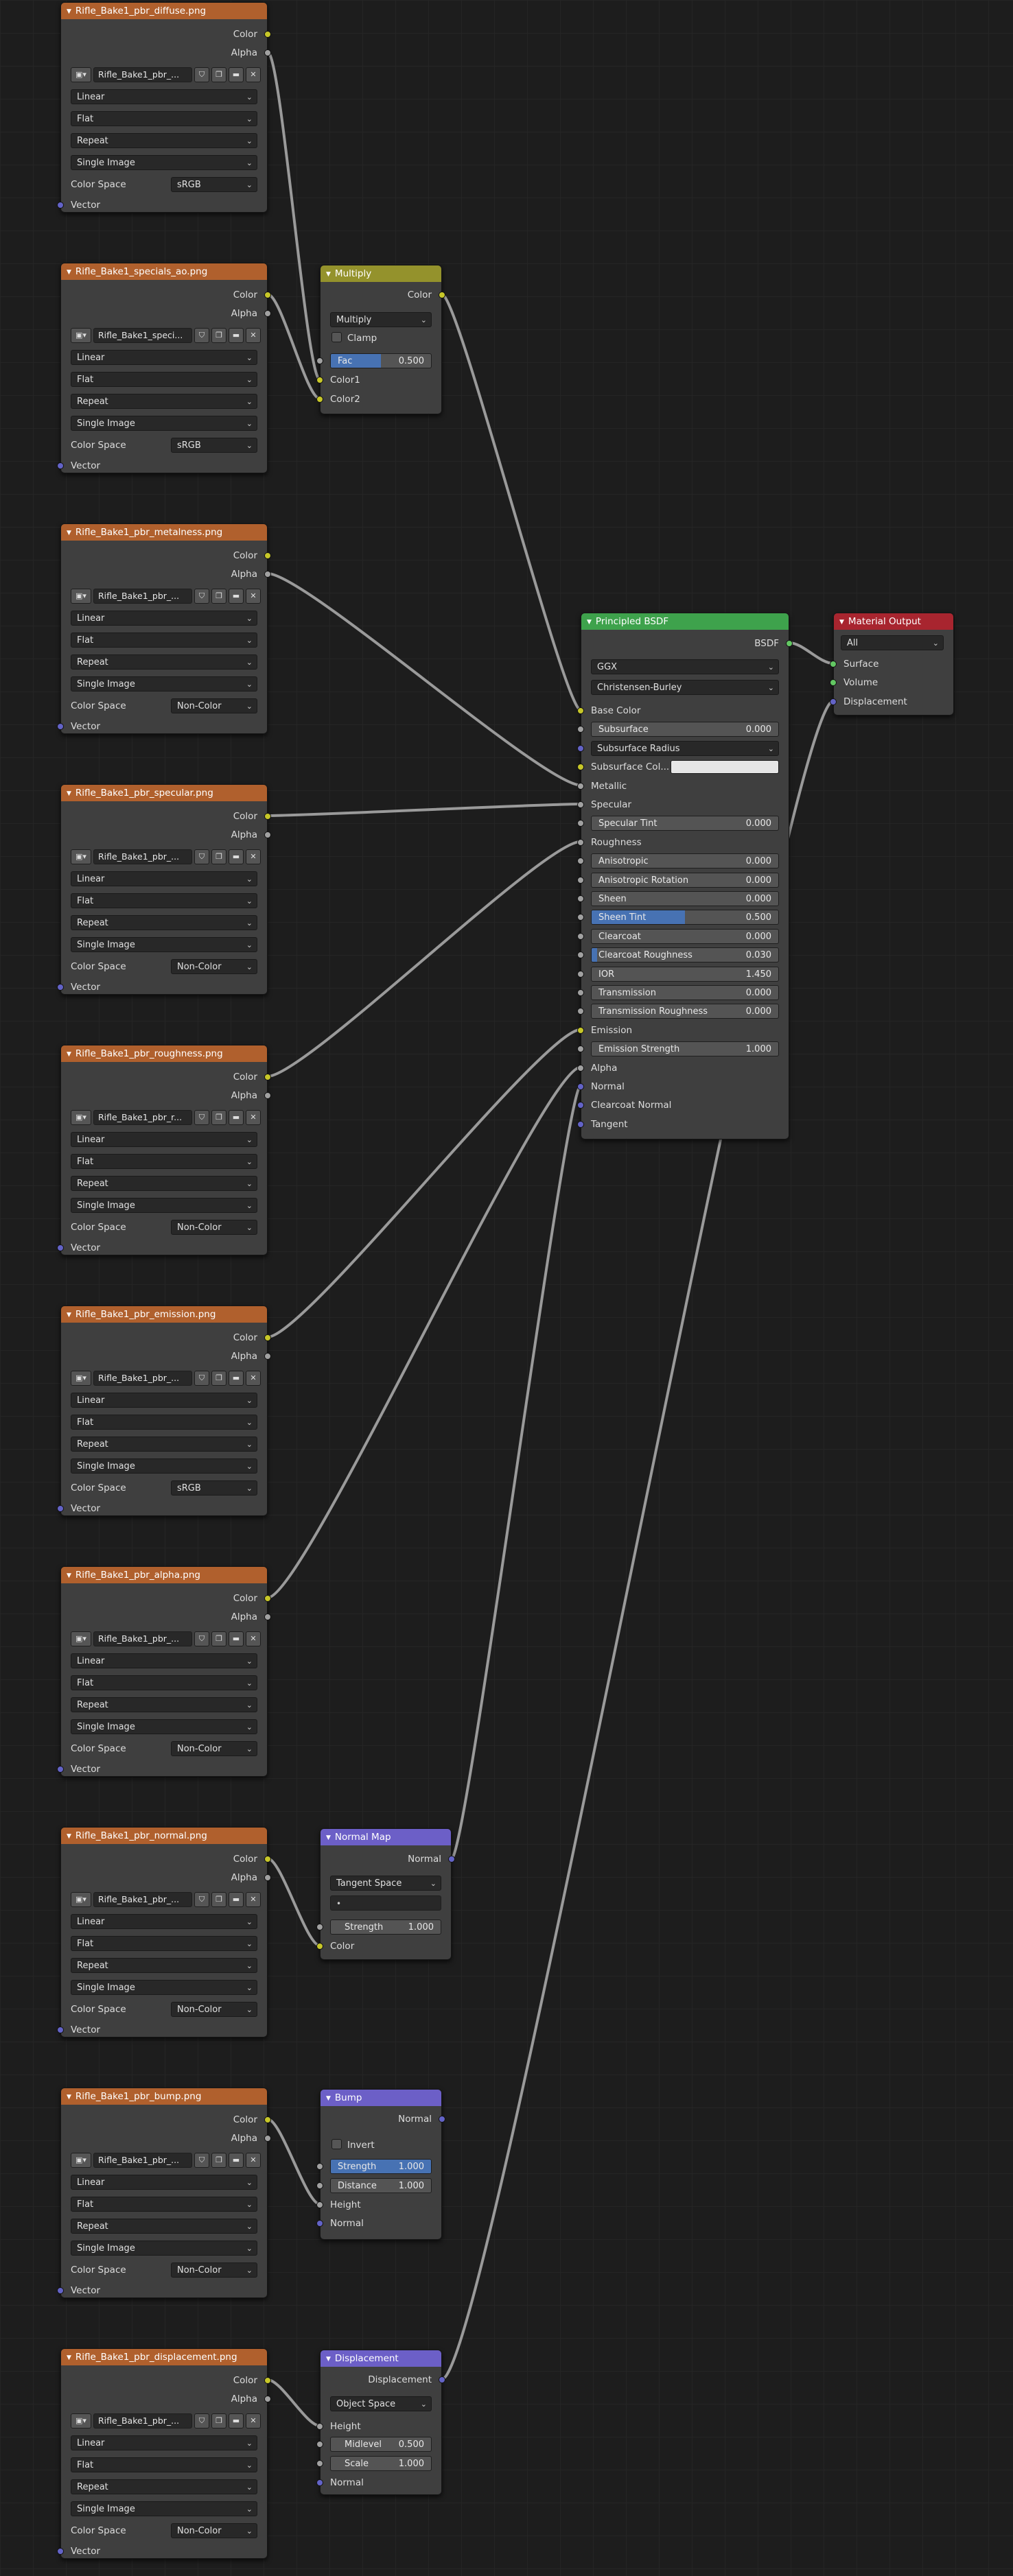 Image resolution: width=1013 pixels, height=2576 pixels. I want to click on input-distance-socket, so click(319, 2185).